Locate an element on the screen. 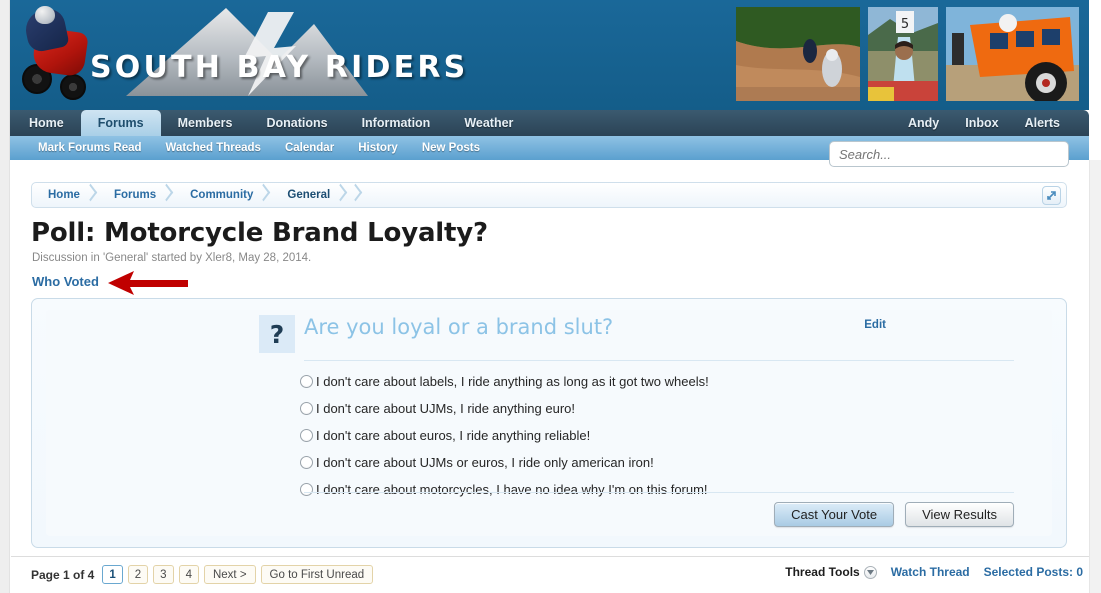 This screenshot has height=593, width=1101. cast-your-vote-button: Cast Your Vote is located at coordinates (834, 514).